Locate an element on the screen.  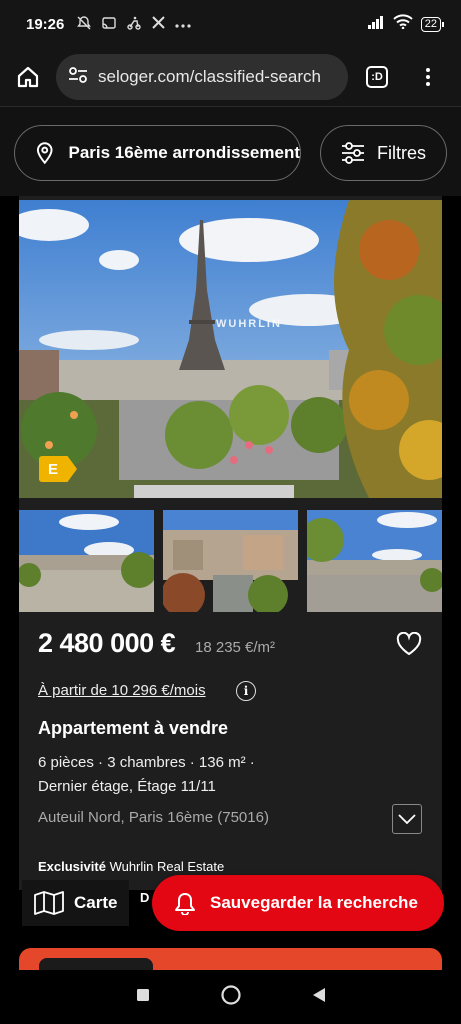
photo-thumbnails is located at coordinates (230, 561).